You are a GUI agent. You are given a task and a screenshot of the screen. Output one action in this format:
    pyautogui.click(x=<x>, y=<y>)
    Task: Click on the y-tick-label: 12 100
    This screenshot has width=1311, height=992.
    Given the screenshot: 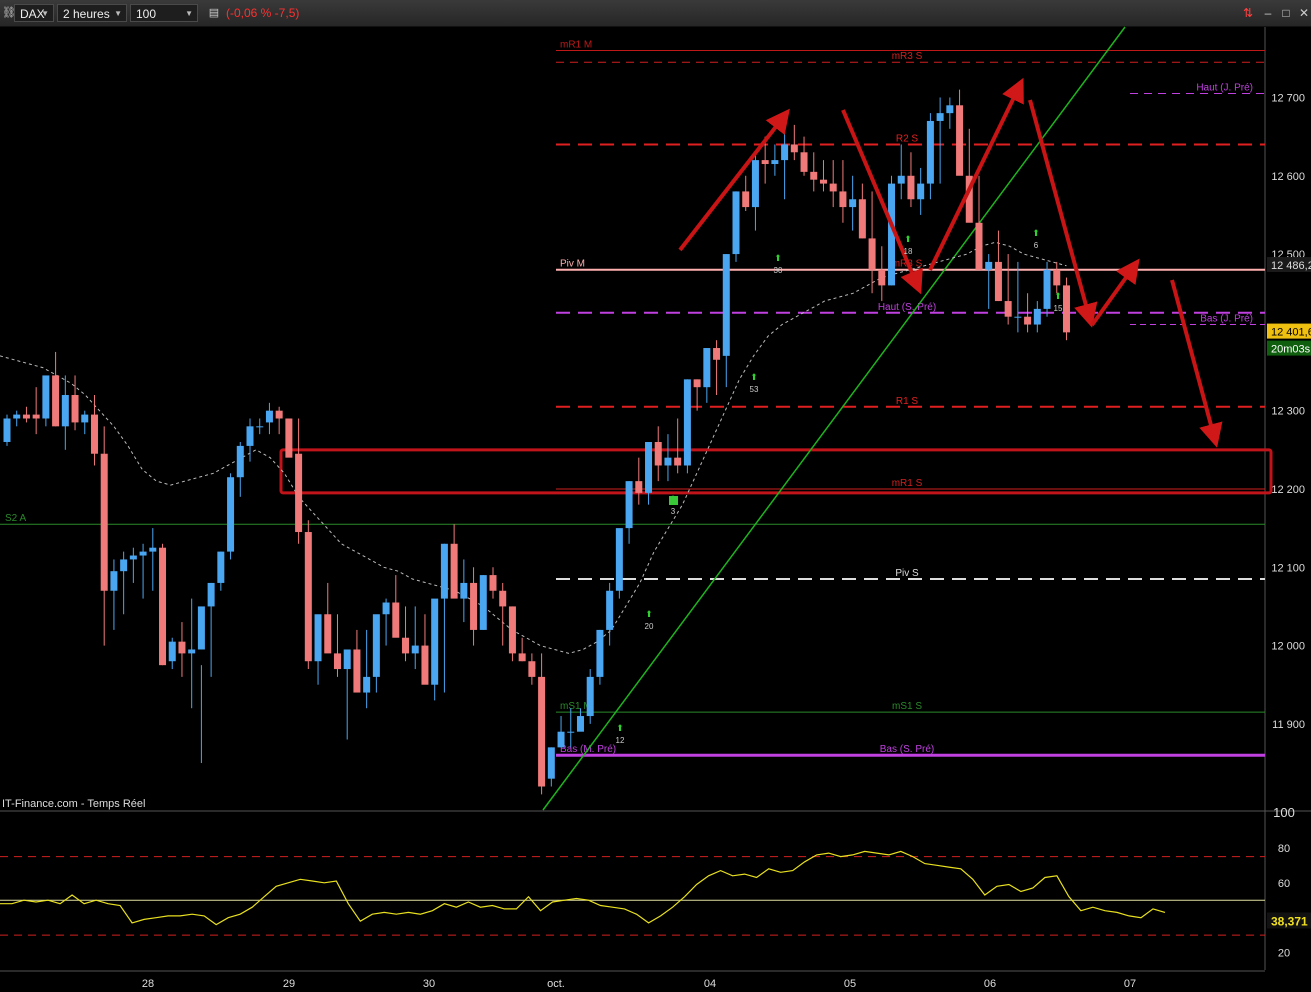 What is the action you would take?
    pyautogui.click(x=1288, y=568)
    